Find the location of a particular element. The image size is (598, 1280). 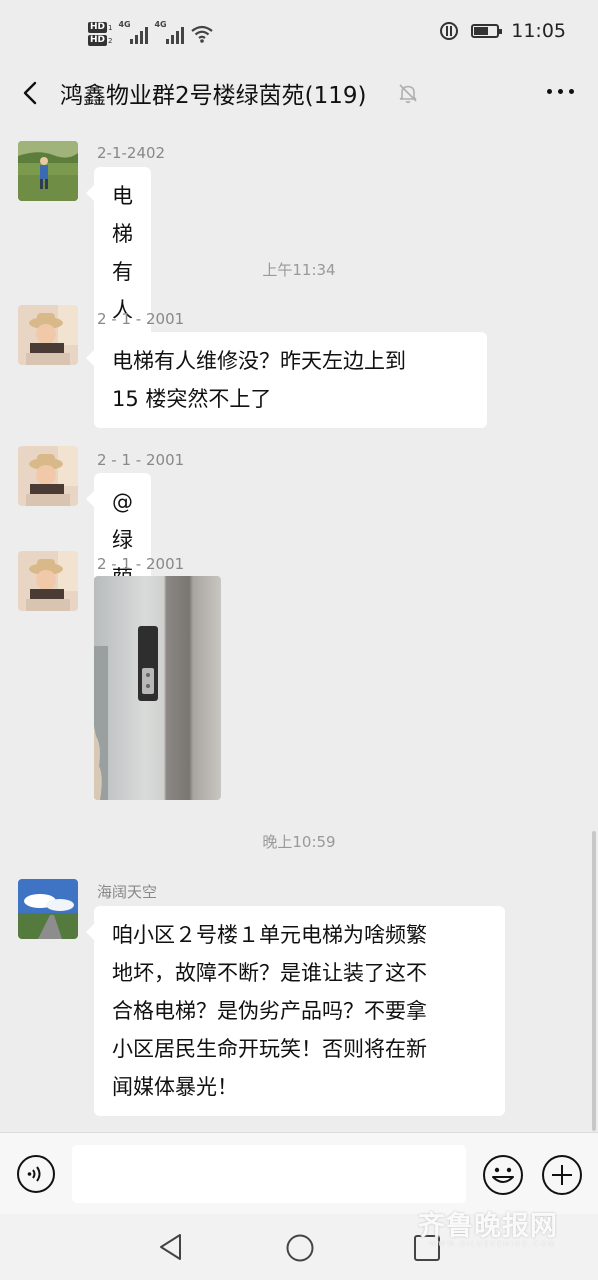

sim2-hd-label: HD is located at coordinates (98, 40).